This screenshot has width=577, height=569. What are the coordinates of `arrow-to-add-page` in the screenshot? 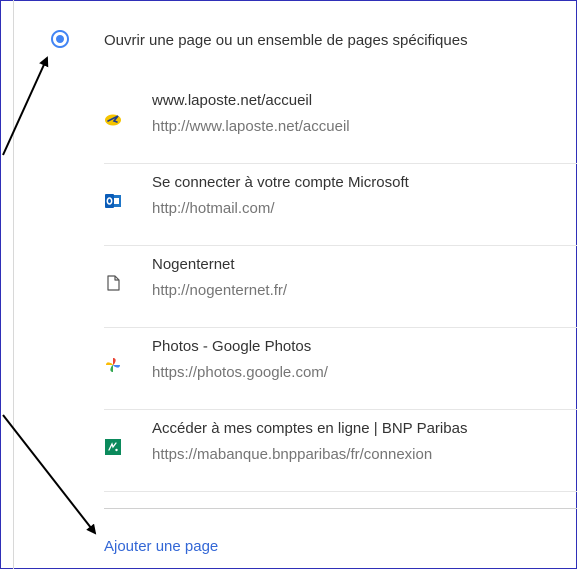 It's located at (49, 474).